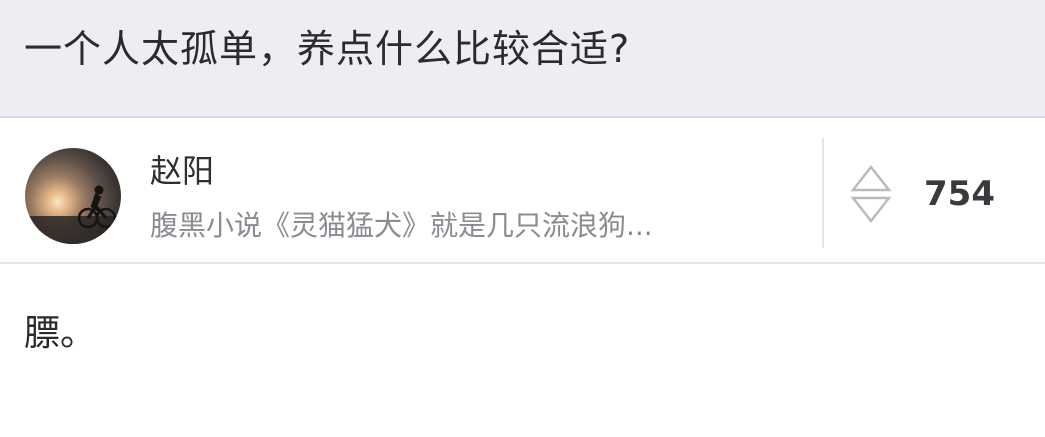 The image size is (1045, 437). I want to click on vote-count: 754, so click(959, 194).